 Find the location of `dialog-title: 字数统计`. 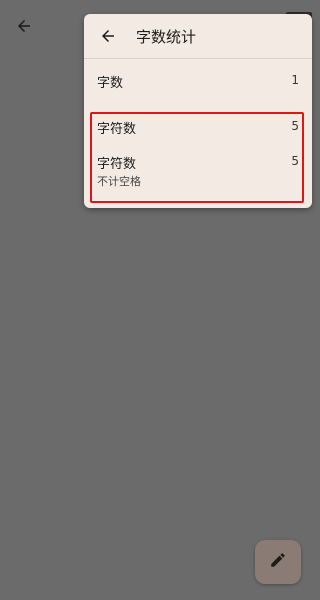

dialog-title: 字数统计 is located at coordinates (166, 36).